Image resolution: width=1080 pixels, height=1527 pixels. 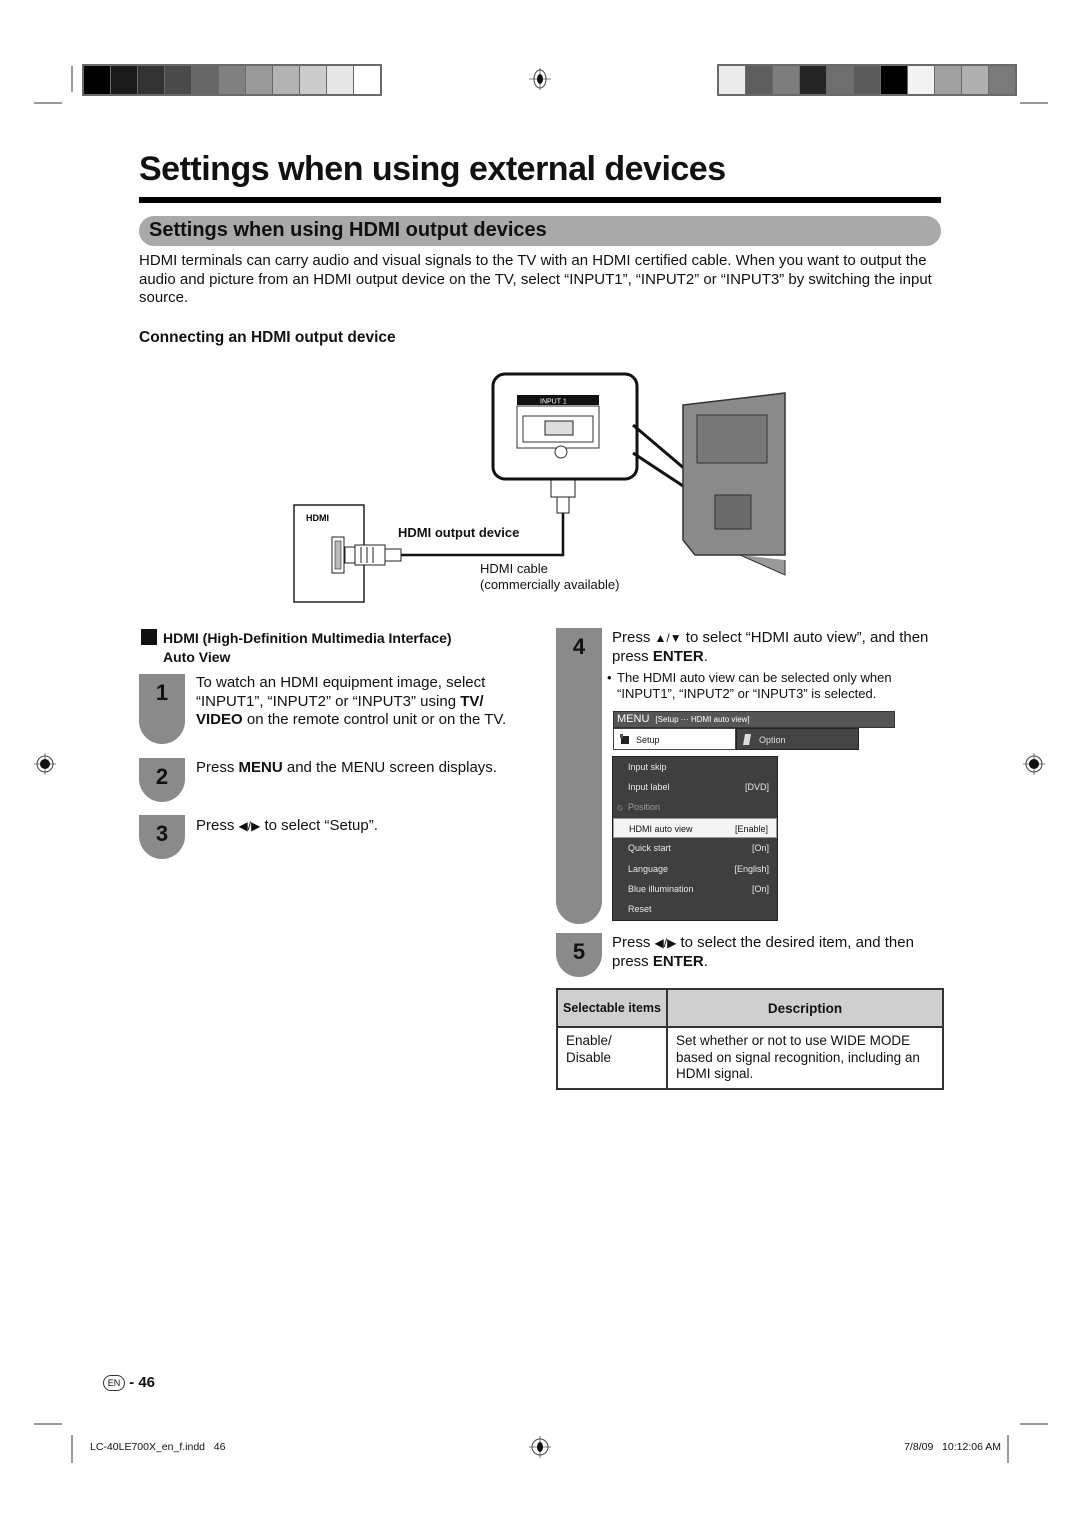 I want to click on title-rule, so click(x=540, y=200).